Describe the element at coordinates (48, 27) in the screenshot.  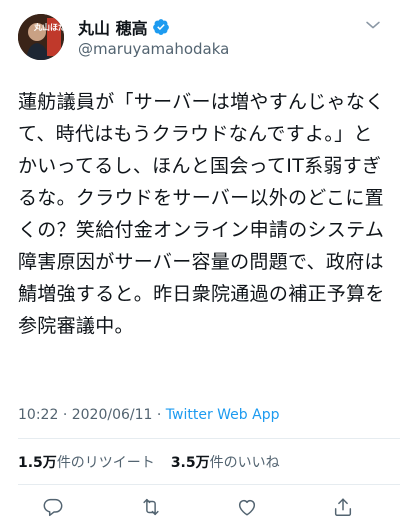
I see `avatar-text: 丸山ほだか` at that location.